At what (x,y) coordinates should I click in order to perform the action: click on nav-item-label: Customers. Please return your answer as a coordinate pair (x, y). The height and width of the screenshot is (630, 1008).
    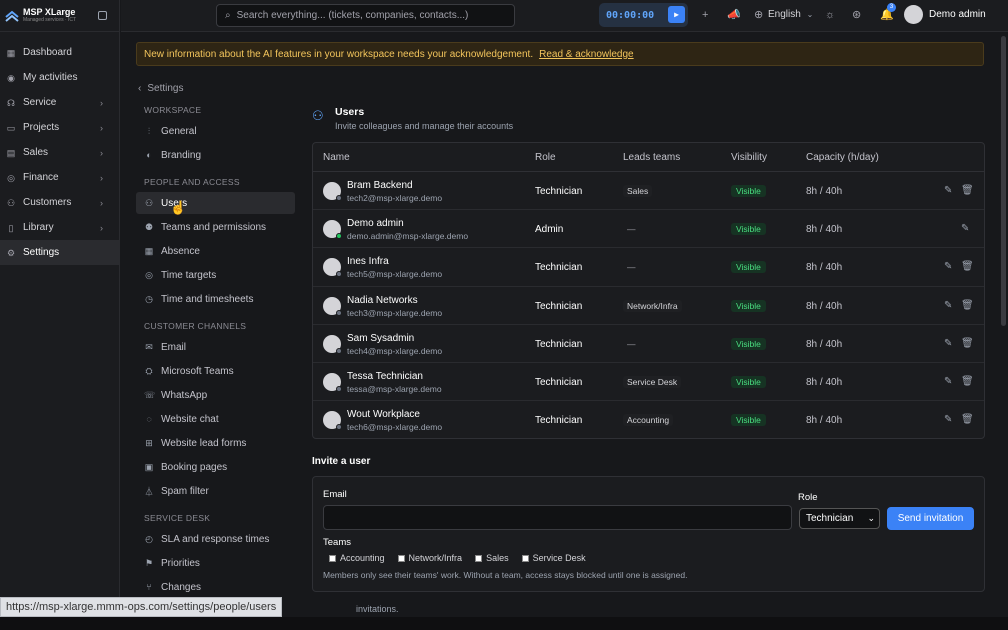
    Looking at the image, I should click on (47, 202).